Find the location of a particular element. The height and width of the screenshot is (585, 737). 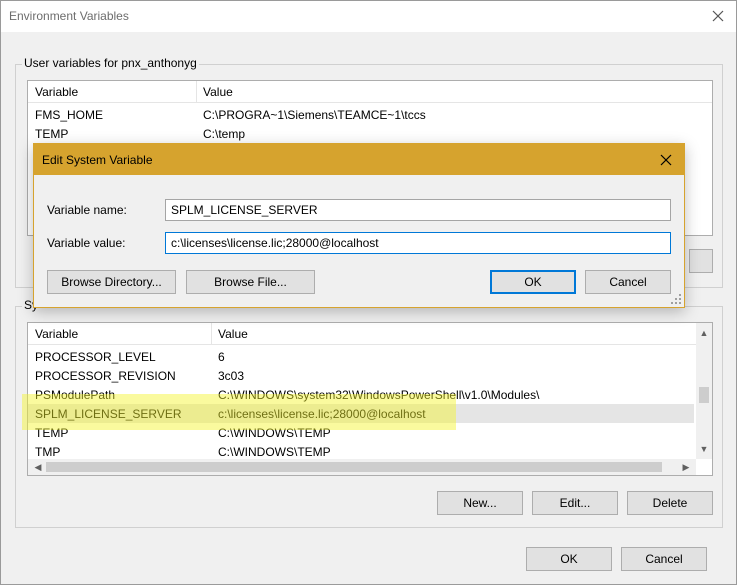

vertical-scrollbar: ▲ ▼ is located at coordinates (704, 391).